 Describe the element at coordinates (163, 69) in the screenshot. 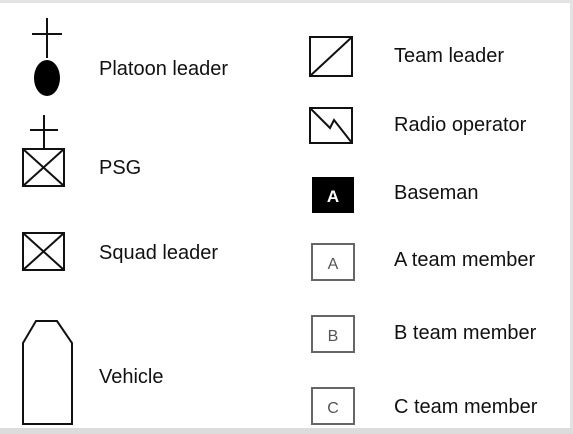

I see `platoon-leader-label: Platoon leader` at that location.